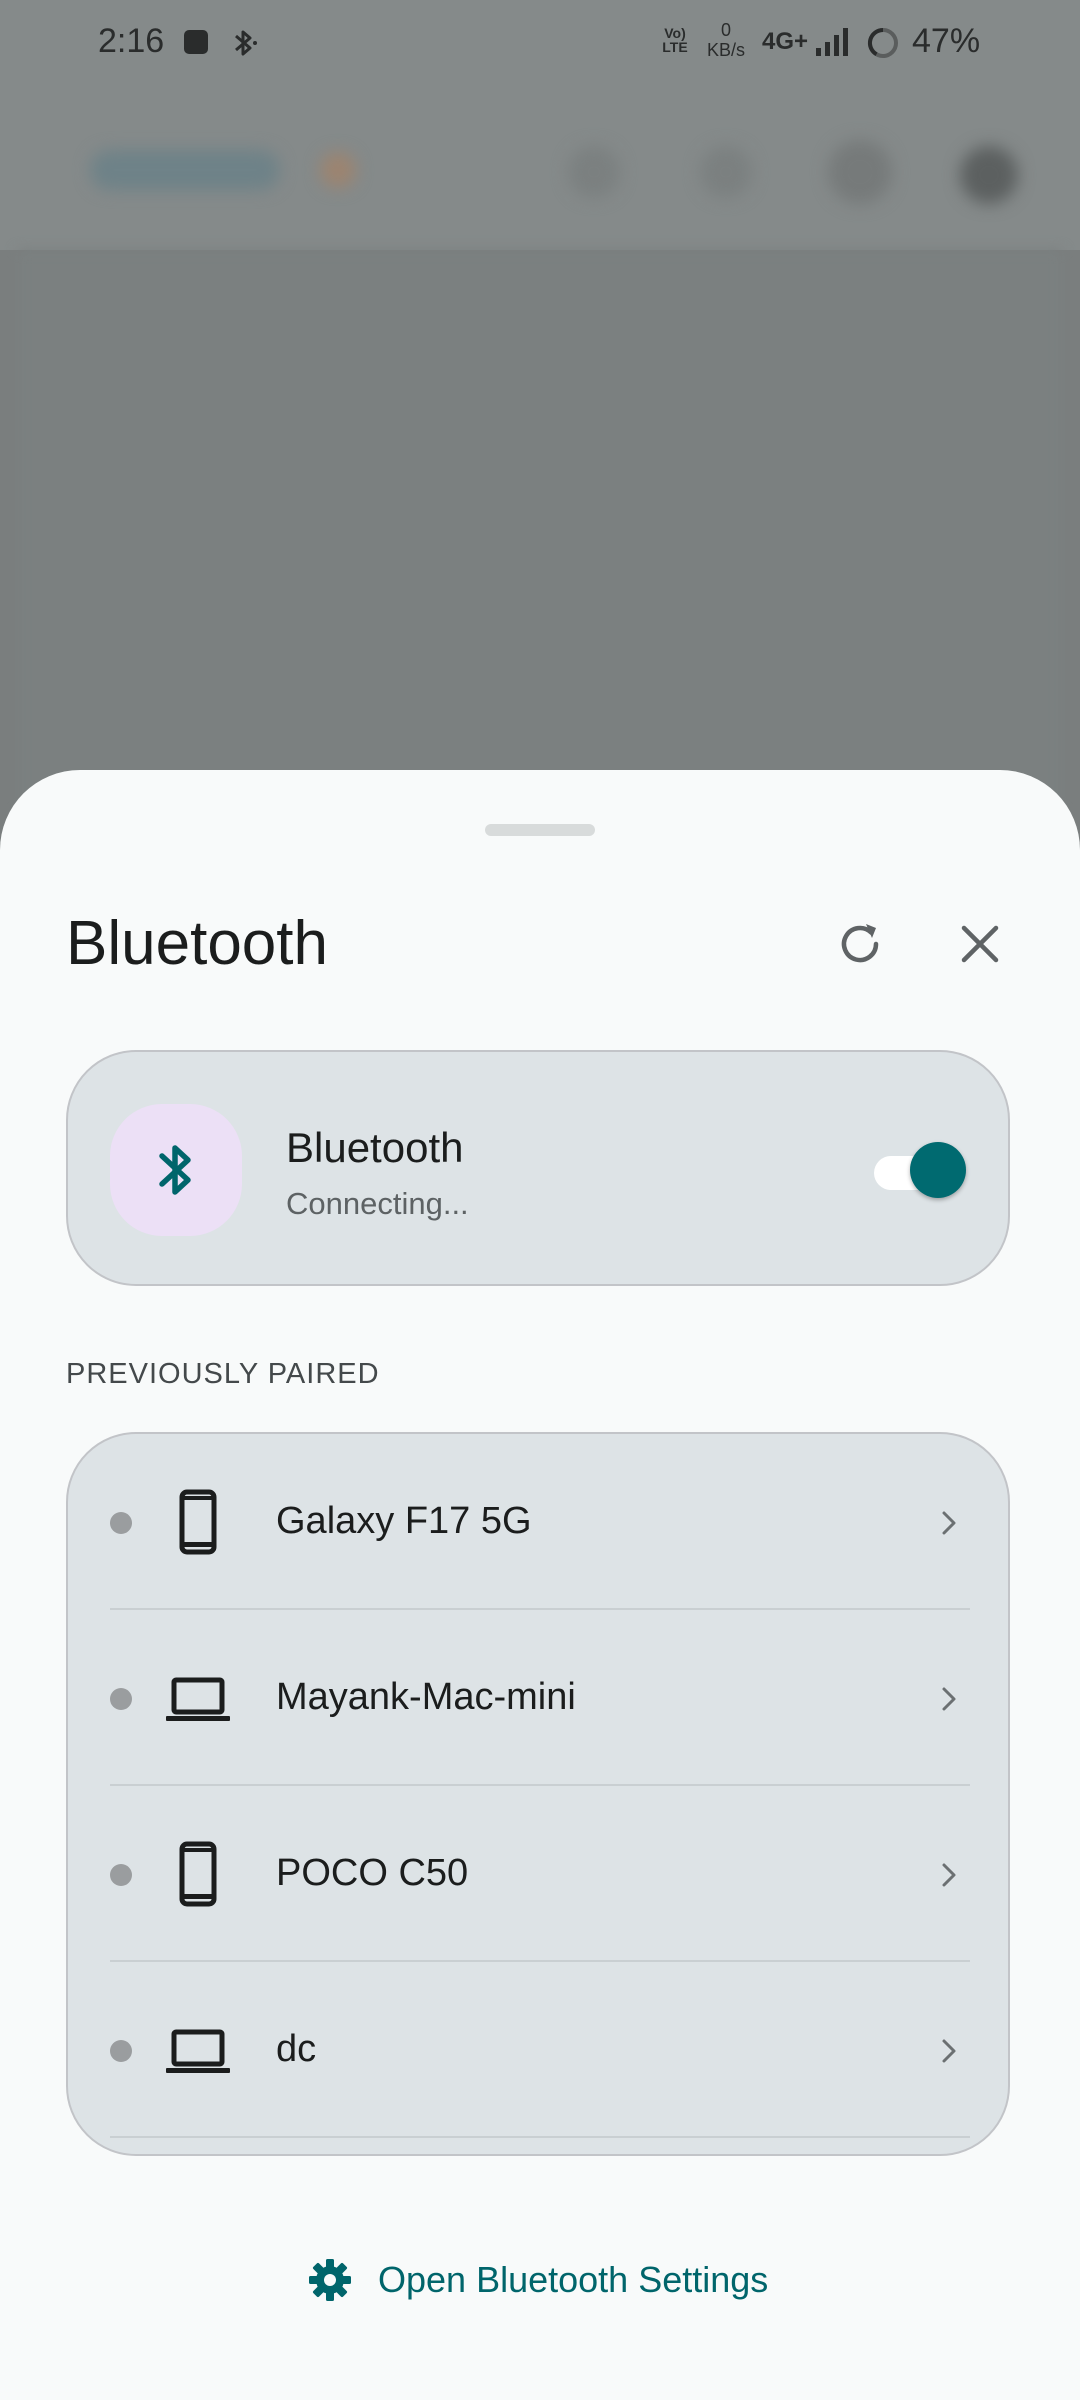 This screenshot has height=2400, width=1080. Describe the element at coordinates (946, 41) in the screenshot. I see `battery-percent: 47%` at that location.